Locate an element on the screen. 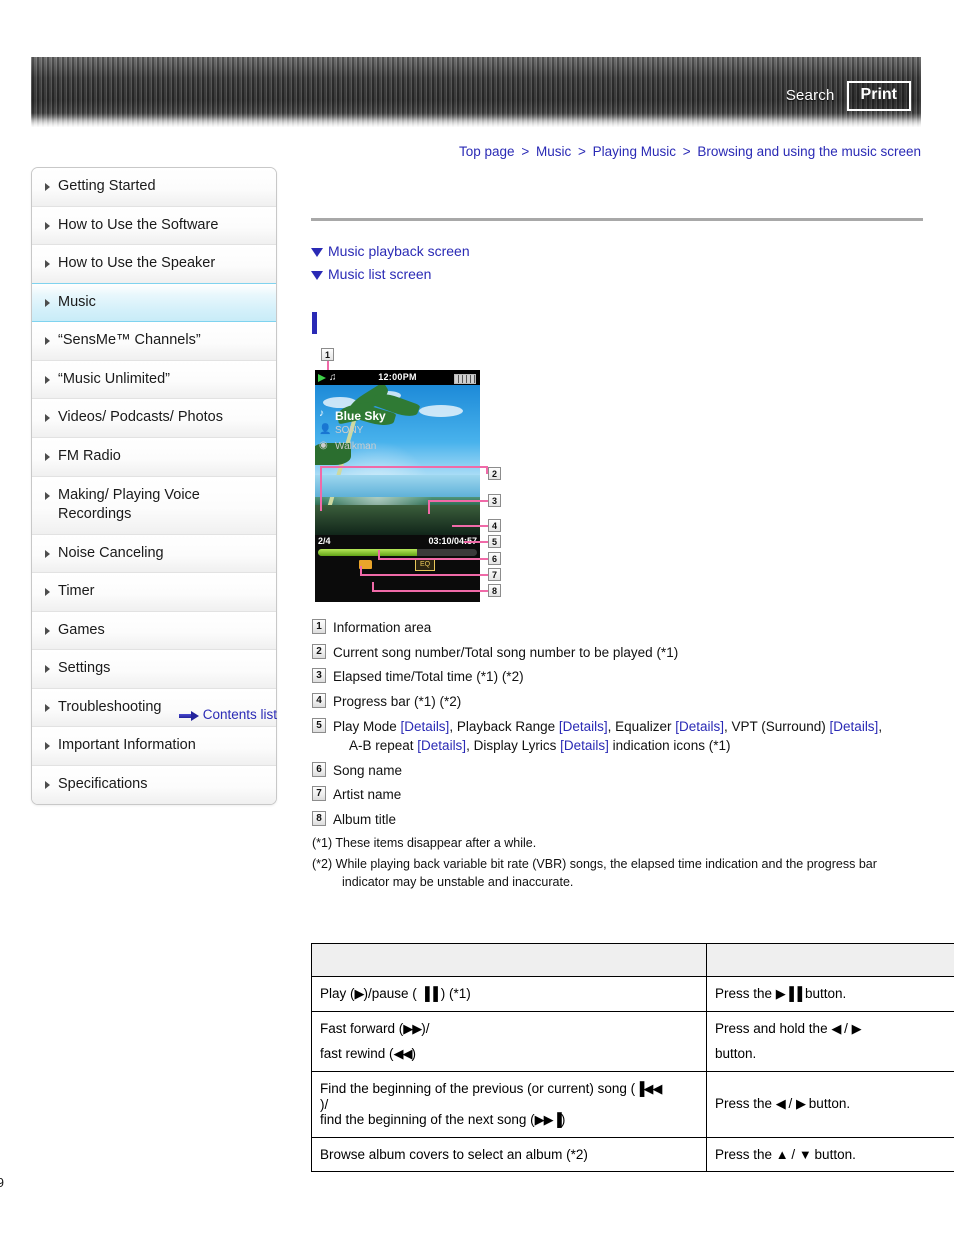  callout-7: 7 is located at coordinates (494, 575).